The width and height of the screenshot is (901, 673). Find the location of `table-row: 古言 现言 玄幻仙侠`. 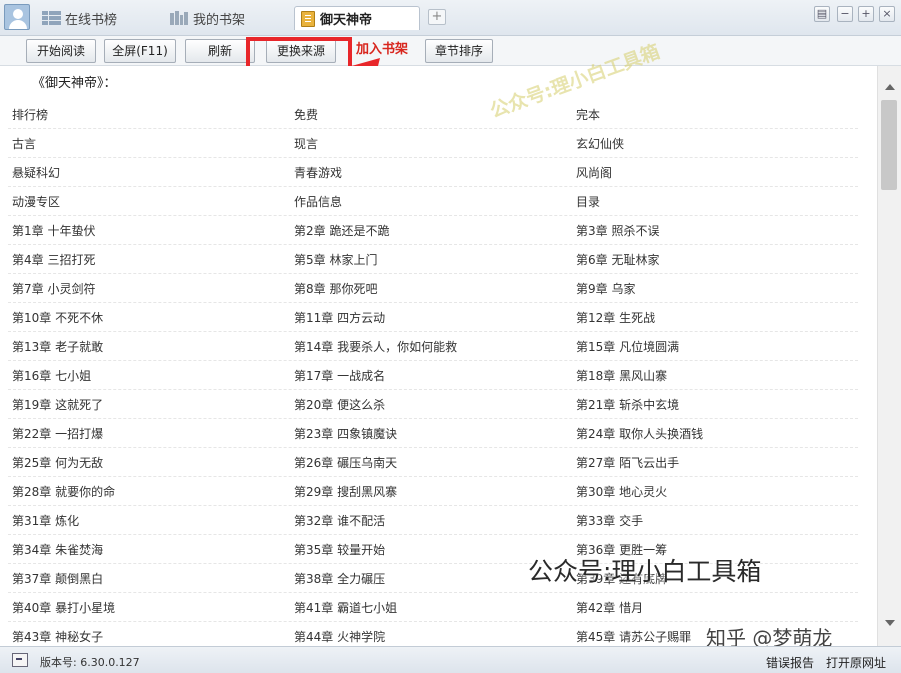

table-row: 古言 现言 玄幻仙侠 is located at coordinates (433, 143).